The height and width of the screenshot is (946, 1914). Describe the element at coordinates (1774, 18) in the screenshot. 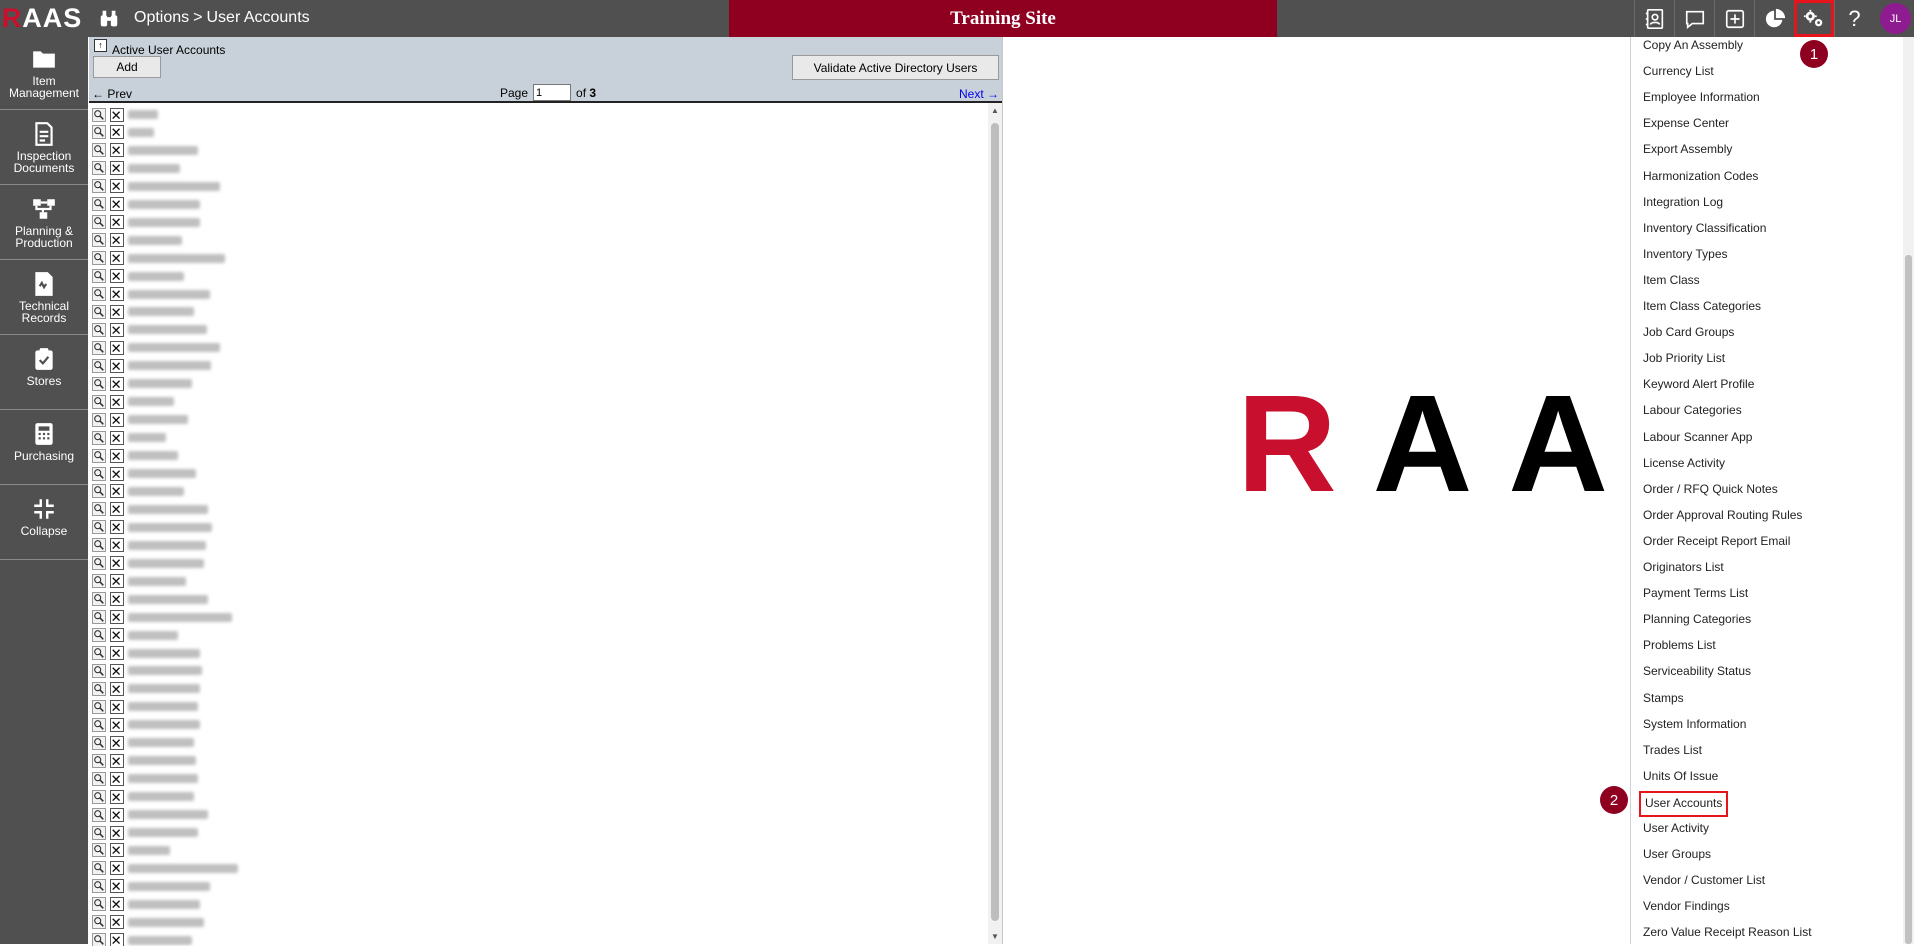

I see `reports-button` at that location.